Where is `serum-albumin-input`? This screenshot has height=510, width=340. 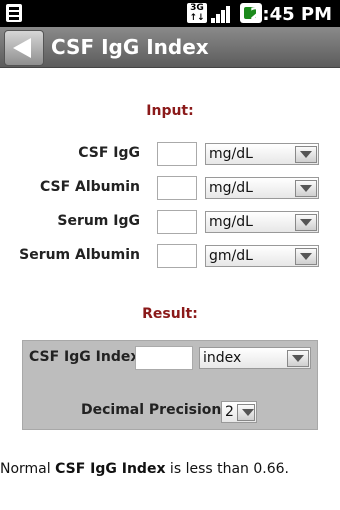
serum-albumin-input is located at coordinates (177, 256).